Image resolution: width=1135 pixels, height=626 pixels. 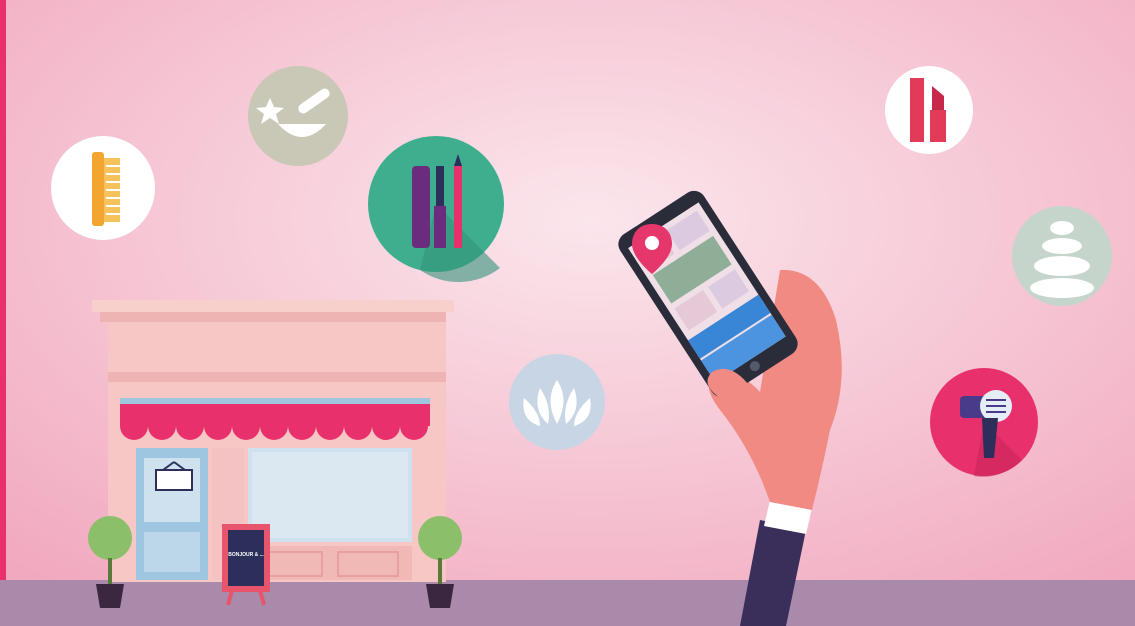 I want to click on mortar-pestle-icon, so click(x=298, y=116).